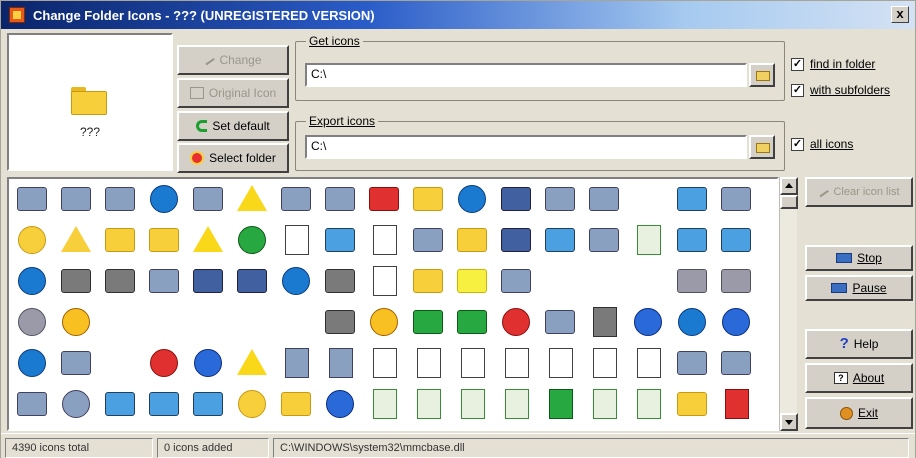 The width and height of the screenshot is (916, 458). I want to click on blocks-list-icon, so click(693, 363).